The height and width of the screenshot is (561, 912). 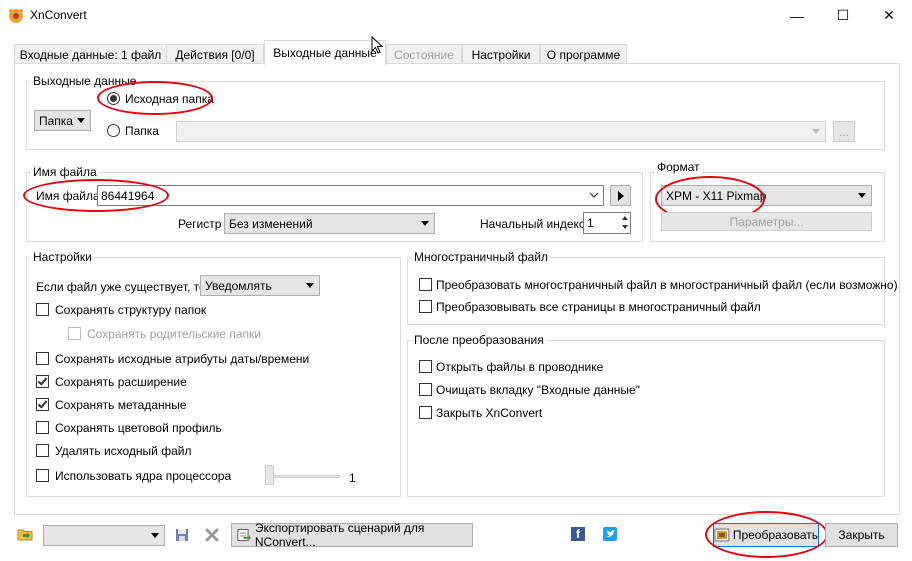 I want to click on if-exists-label: Если файл уже существует, то, so click(x=121, y=287).